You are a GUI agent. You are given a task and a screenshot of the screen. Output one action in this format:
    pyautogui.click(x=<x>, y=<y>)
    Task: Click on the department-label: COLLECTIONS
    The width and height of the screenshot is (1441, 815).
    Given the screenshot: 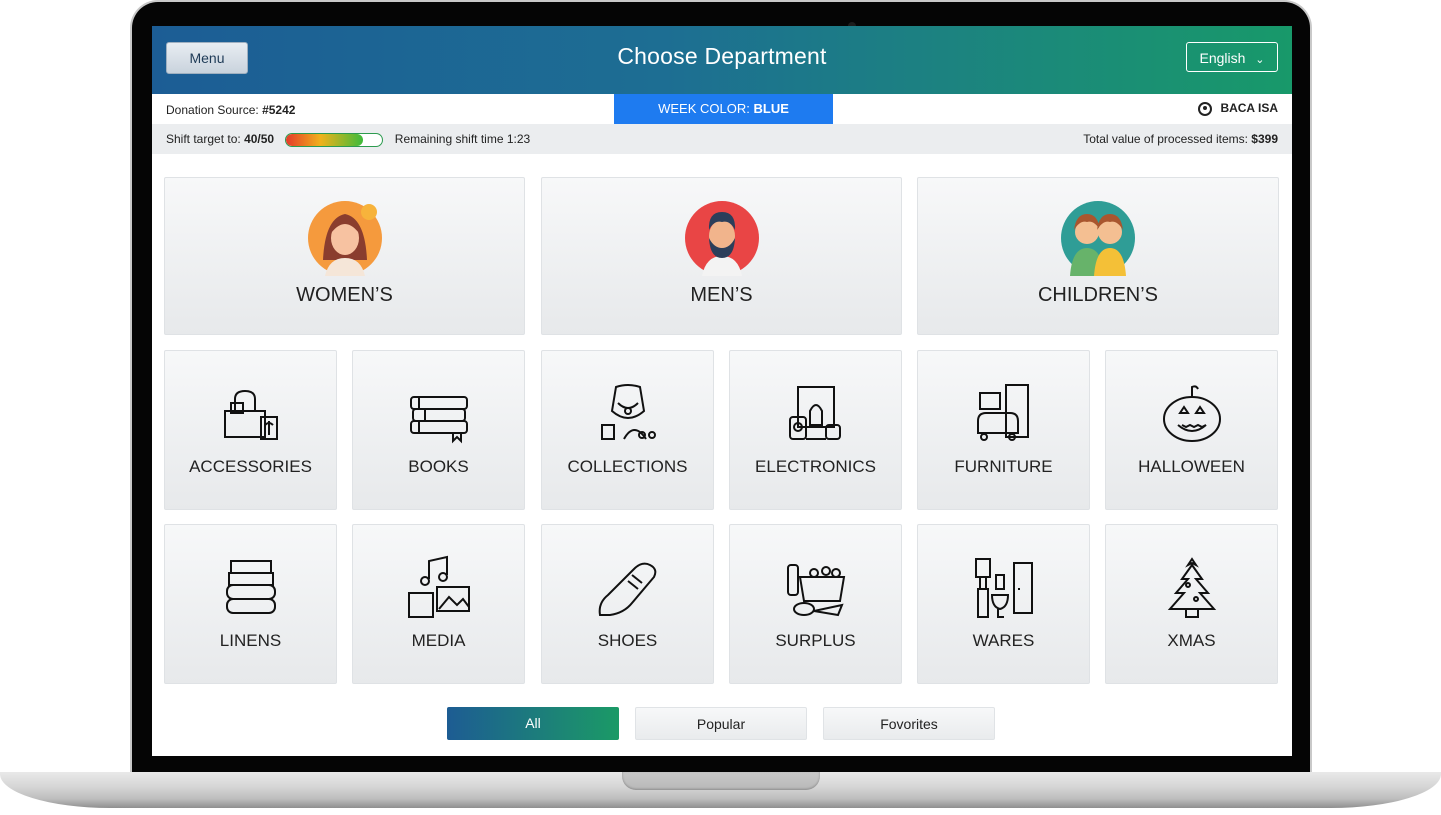 What is the action you would take?
    pyautogui.click(x=627, y=466)
    